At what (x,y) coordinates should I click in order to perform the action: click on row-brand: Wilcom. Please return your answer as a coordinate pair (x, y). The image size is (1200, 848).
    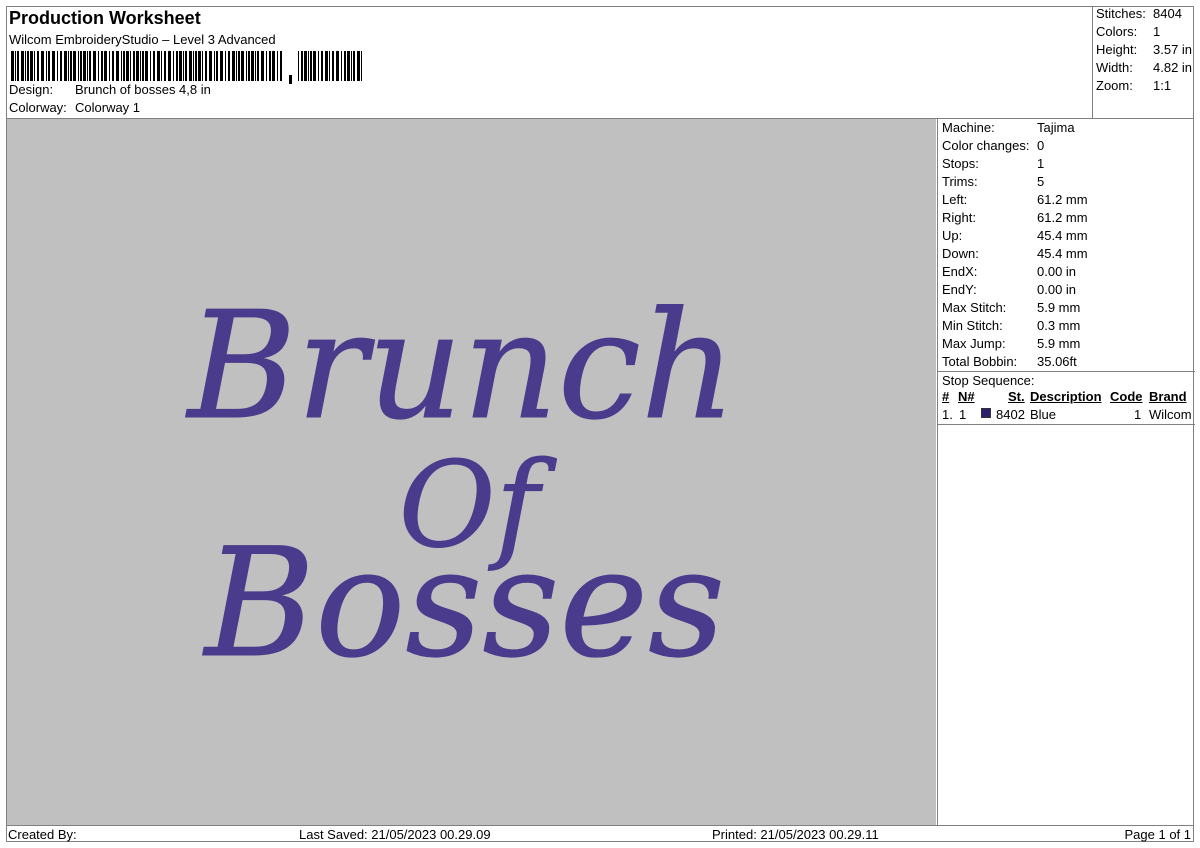
    Looking at the image, I should click on (1170, 414).